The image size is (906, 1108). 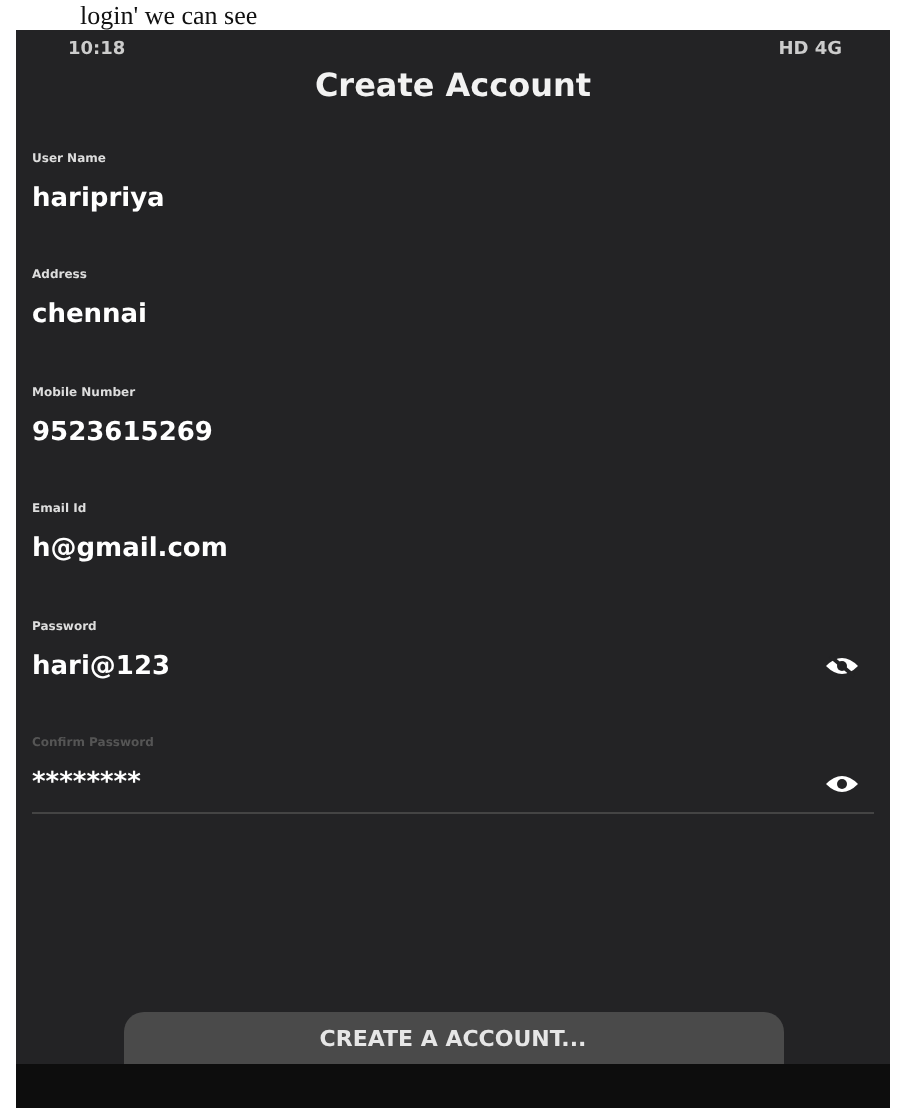 I want to click on input-field: haripriya, so click(x=453, y=198).